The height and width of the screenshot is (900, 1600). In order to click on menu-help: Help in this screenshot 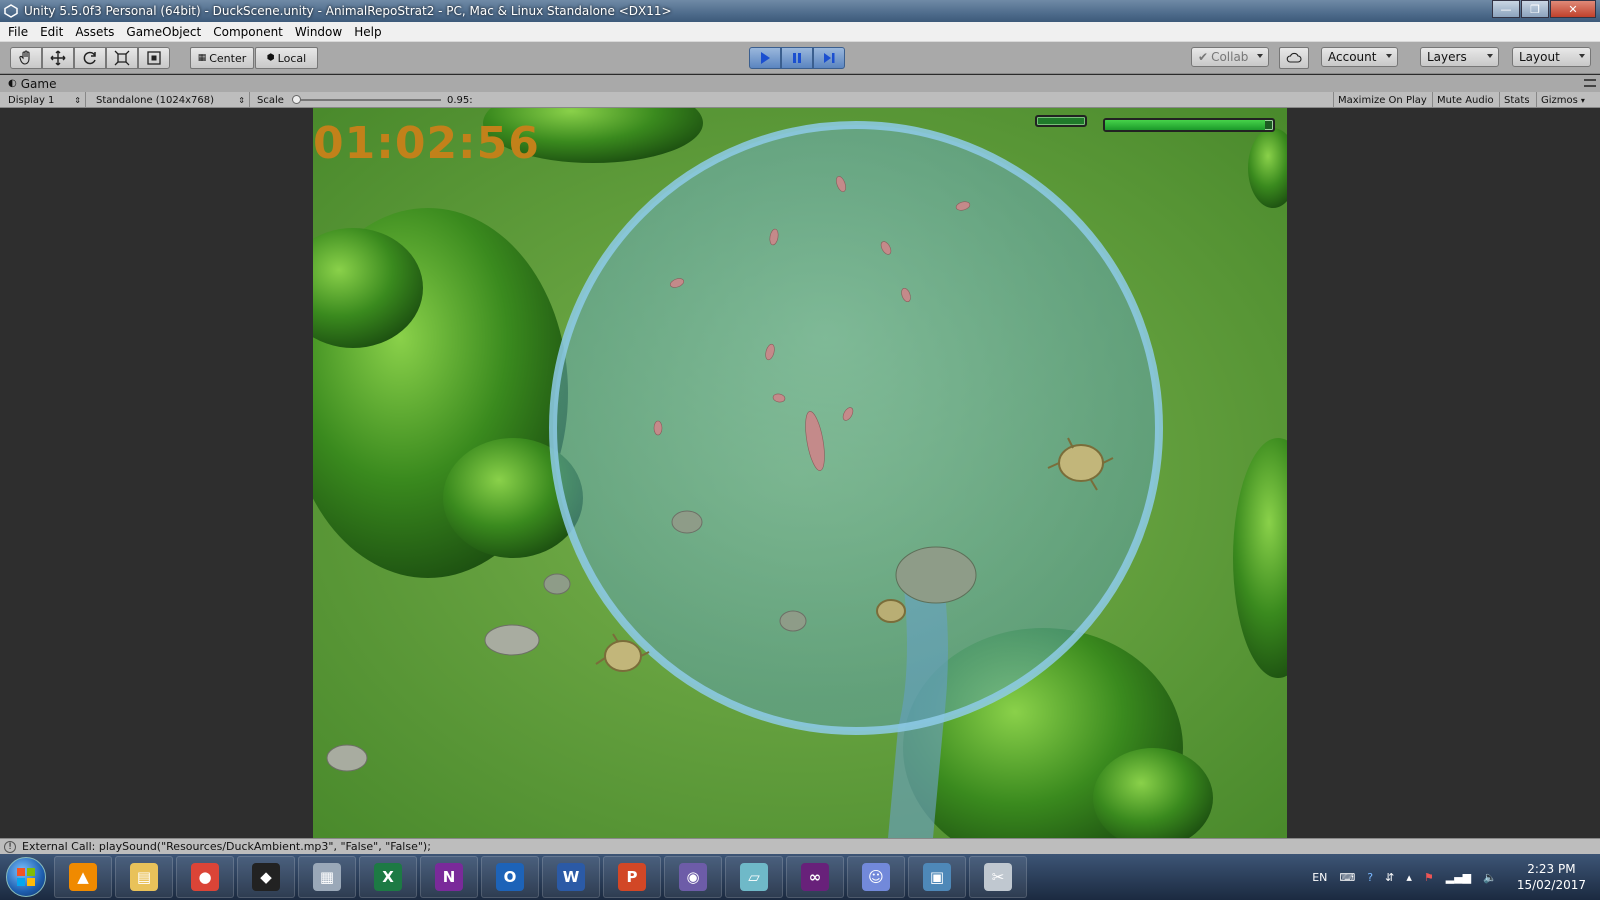, I will do `click(369, 32)`.